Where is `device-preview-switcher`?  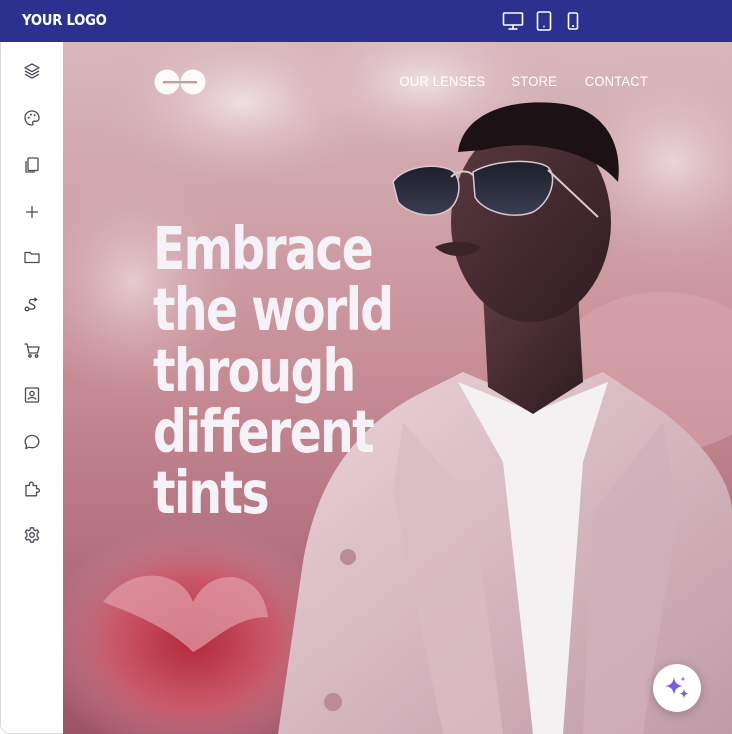
device-preview-switcher is located at coordinates (541, 21).